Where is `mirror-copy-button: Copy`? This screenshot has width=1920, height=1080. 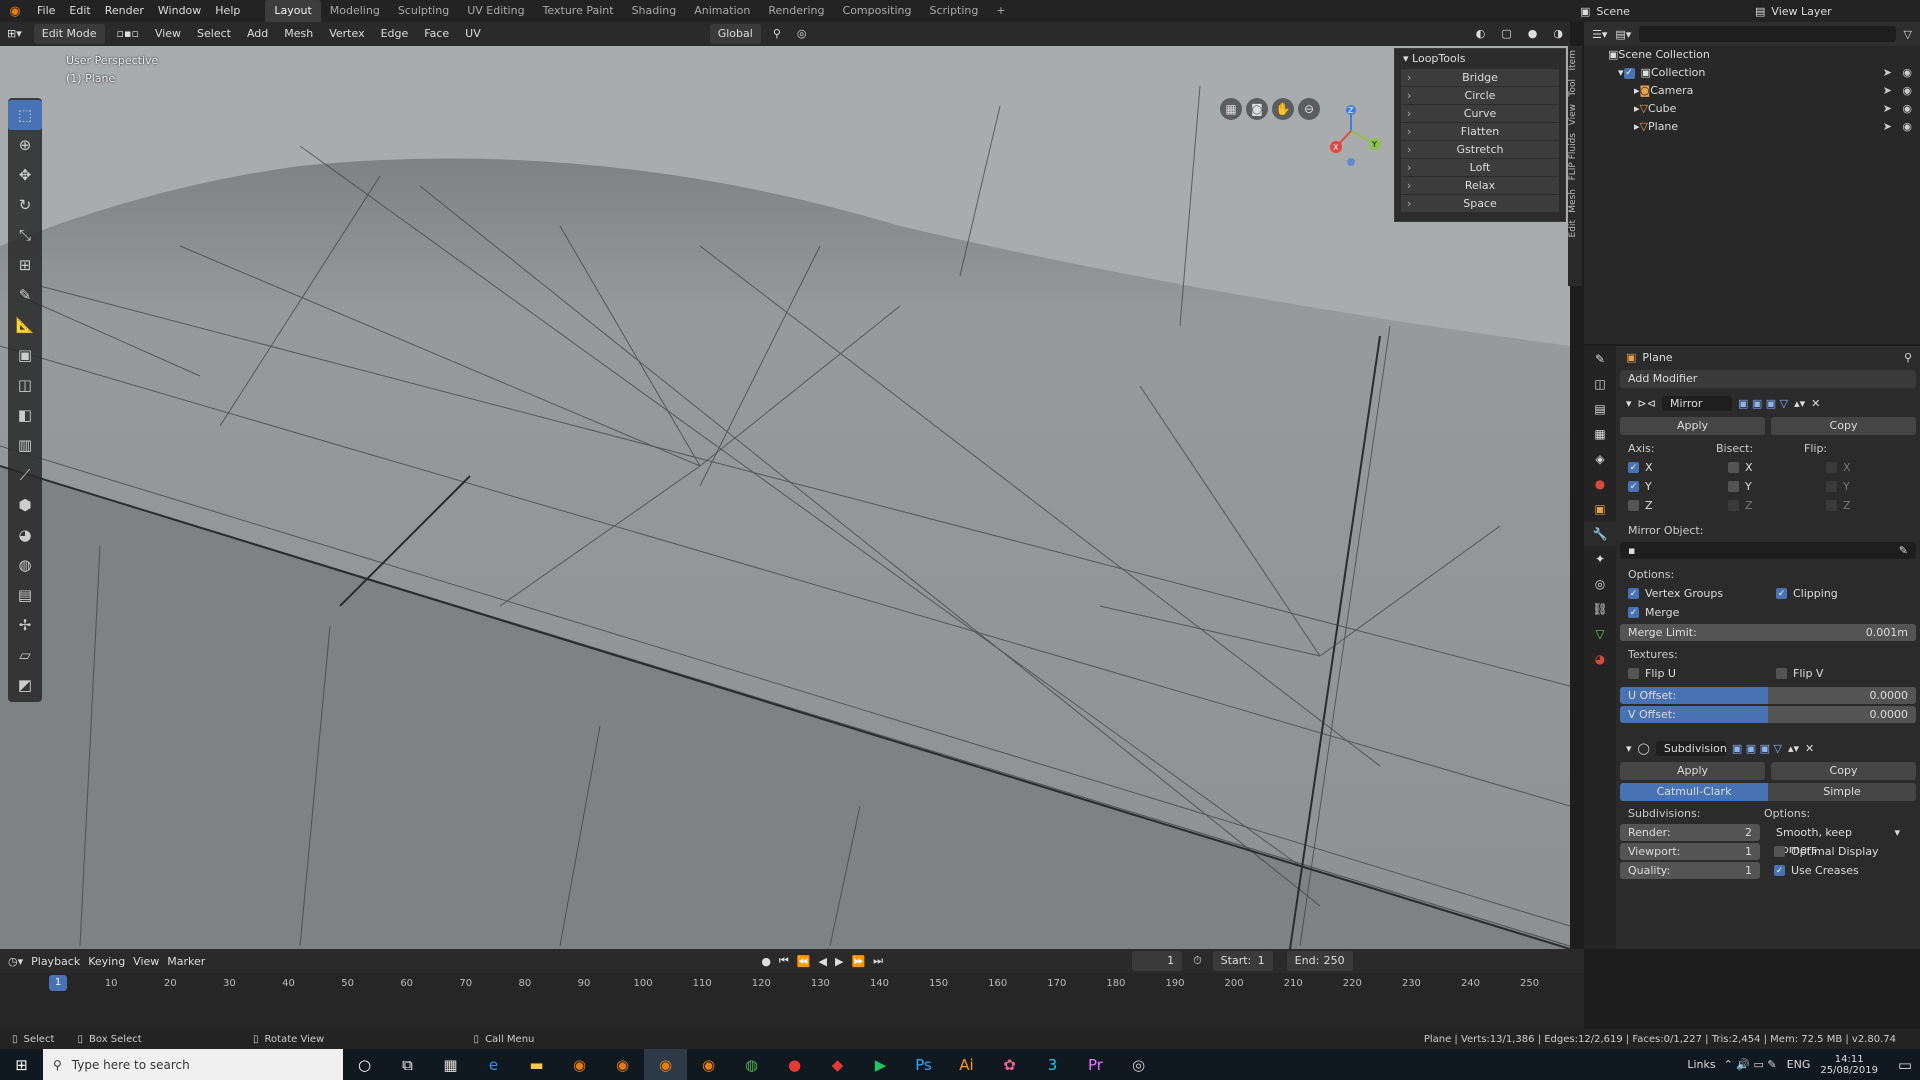 mirror-copy-button: Copy is located at coordinates (1843, 426).